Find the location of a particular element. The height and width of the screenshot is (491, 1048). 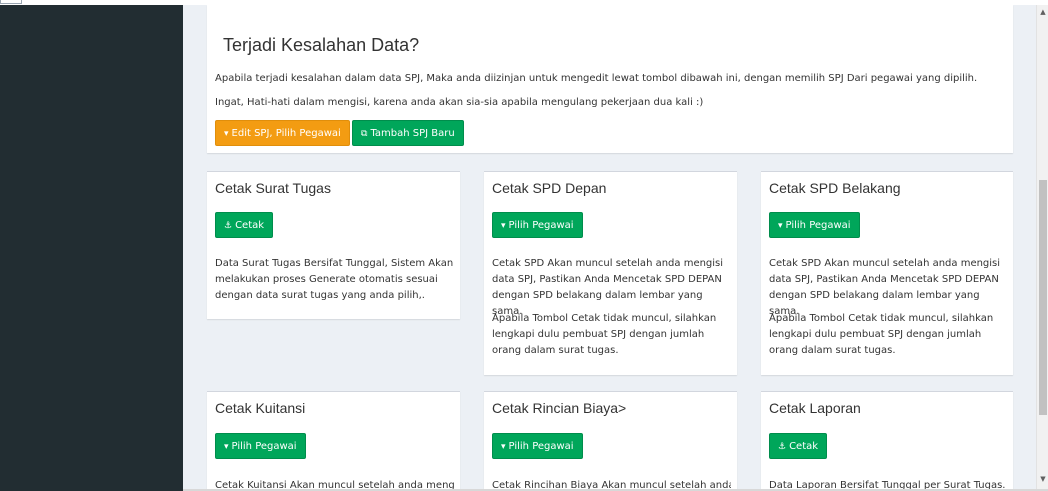

card-title: Cetak SPD Depan is located at coordinates (549, 188).